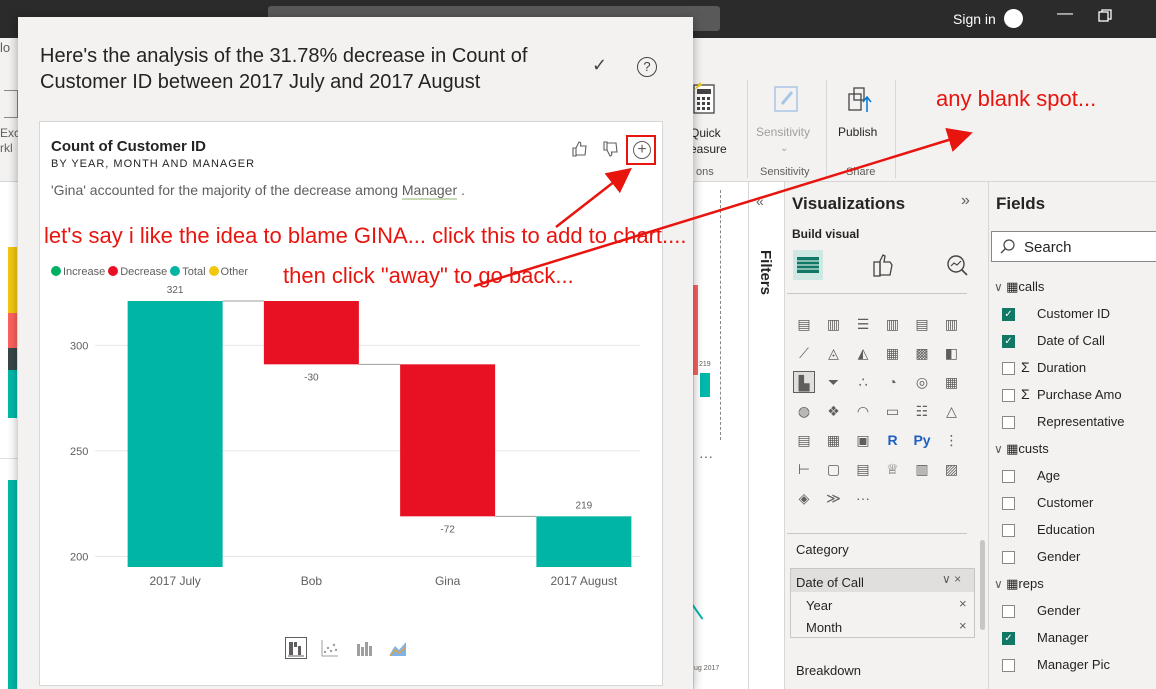 The width and height of the screenshot is (1156, 689). Describe the element at coordinates (296, 648) in the screenshot. I see `waterfall-type-icon` at that location.